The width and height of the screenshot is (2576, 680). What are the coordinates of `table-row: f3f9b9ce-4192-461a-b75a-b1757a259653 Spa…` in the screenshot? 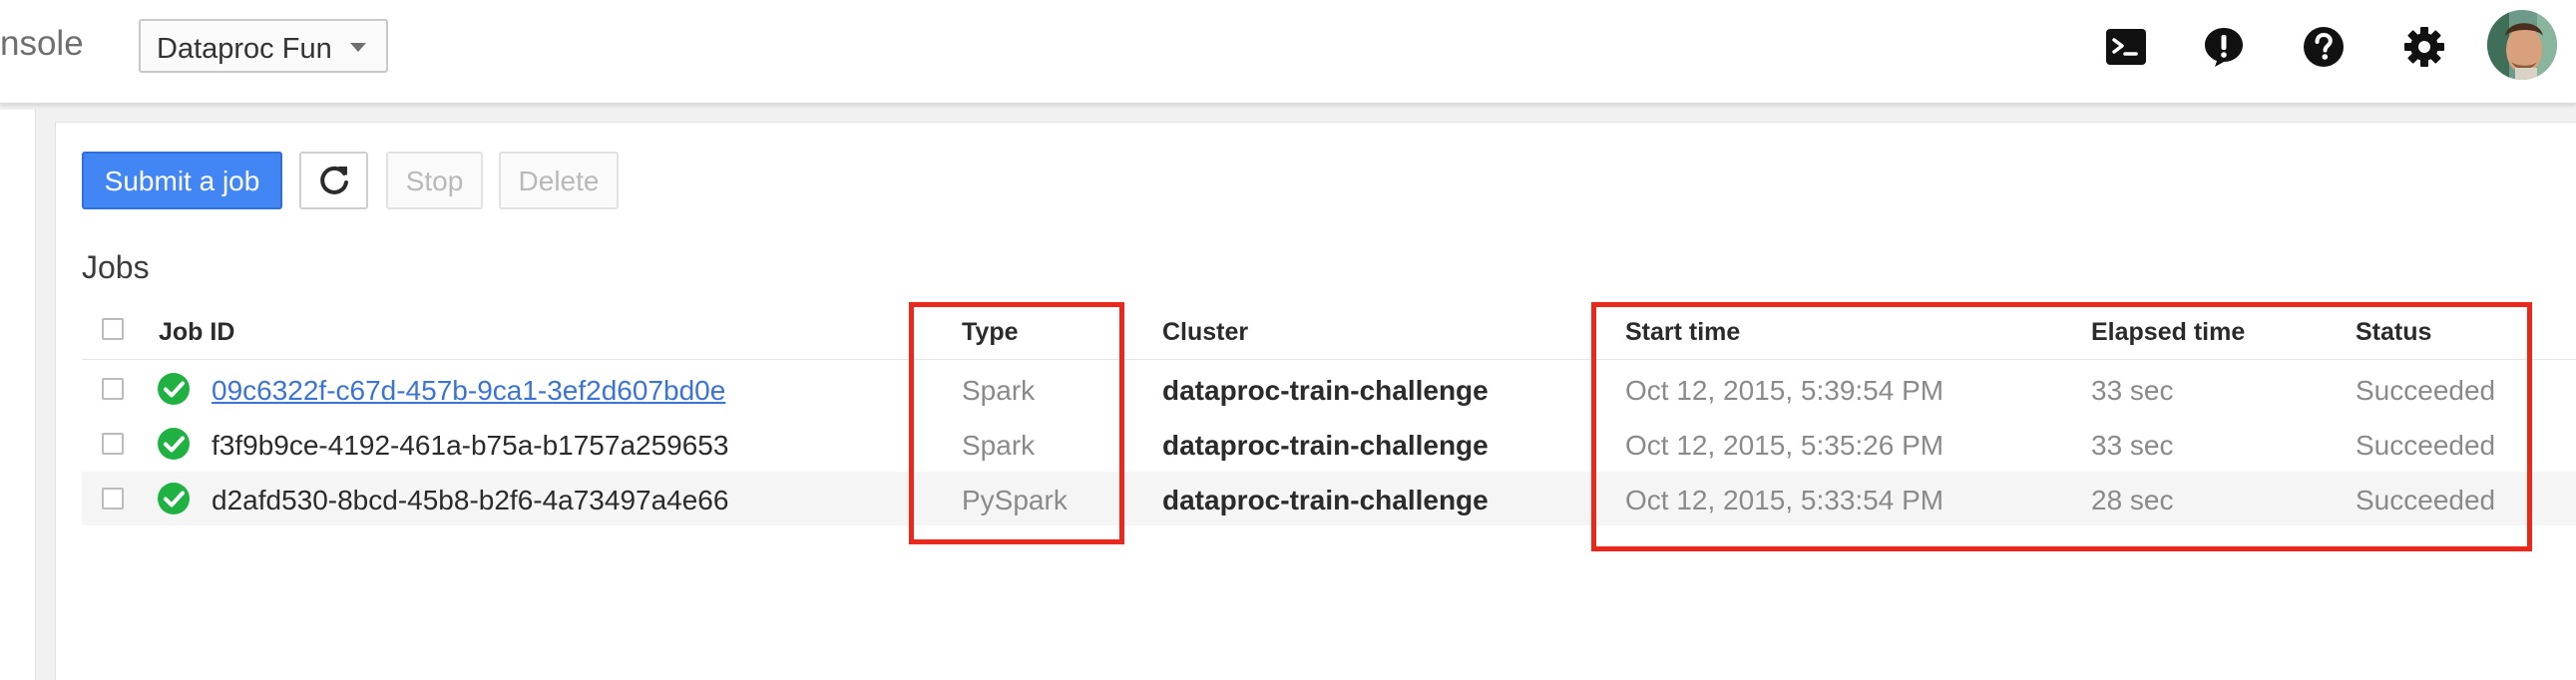 It's located at (1329, 444).